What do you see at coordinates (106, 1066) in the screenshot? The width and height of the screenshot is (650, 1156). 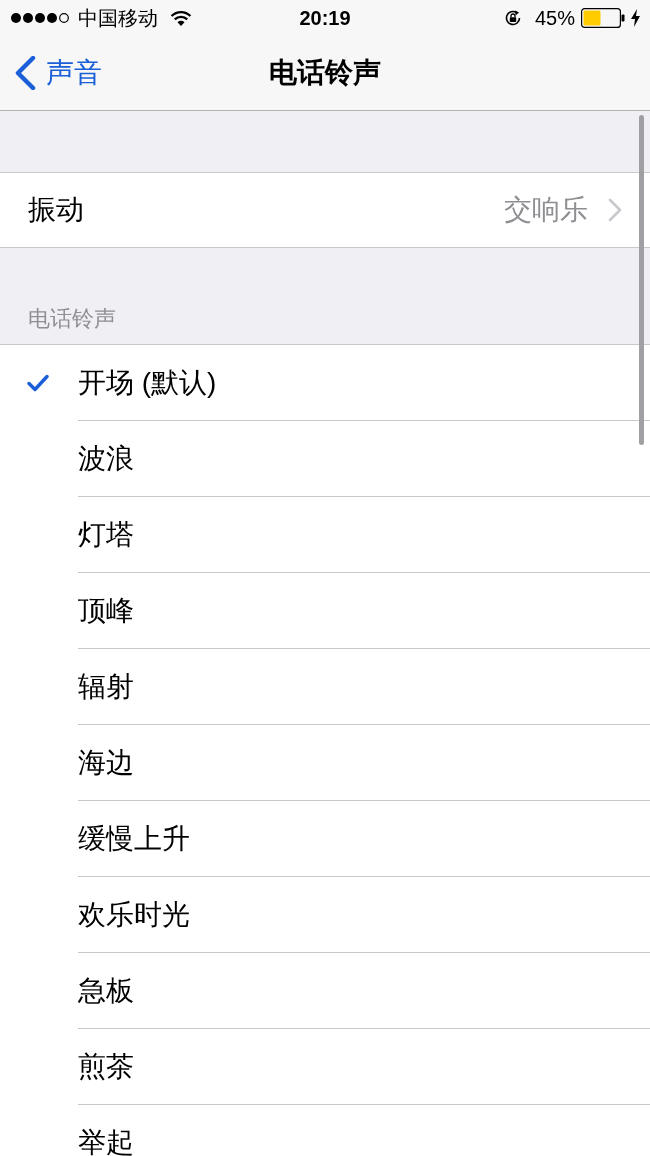 I see `ringtone-name: 煎茶` at bounding box center [106, 1066].